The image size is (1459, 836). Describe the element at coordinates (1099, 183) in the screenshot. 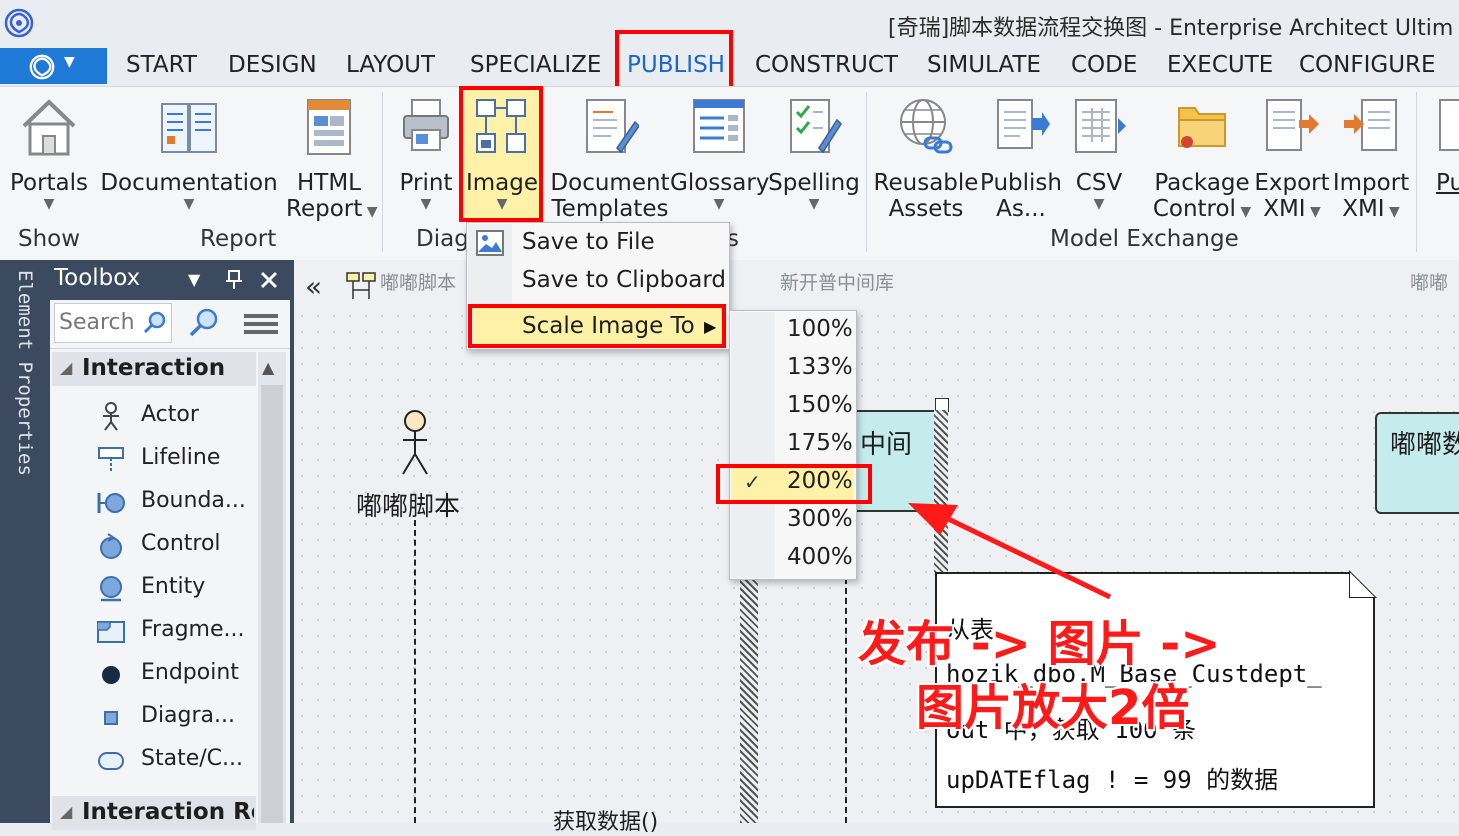

I see `csv-label: CSV` at that location.